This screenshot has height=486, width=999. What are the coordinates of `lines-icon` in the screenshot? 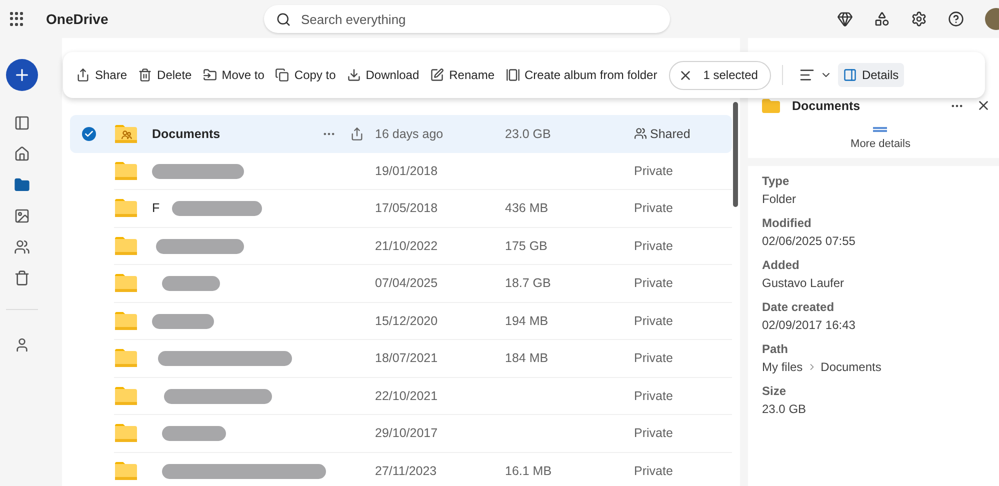 It's located at (806, 75).